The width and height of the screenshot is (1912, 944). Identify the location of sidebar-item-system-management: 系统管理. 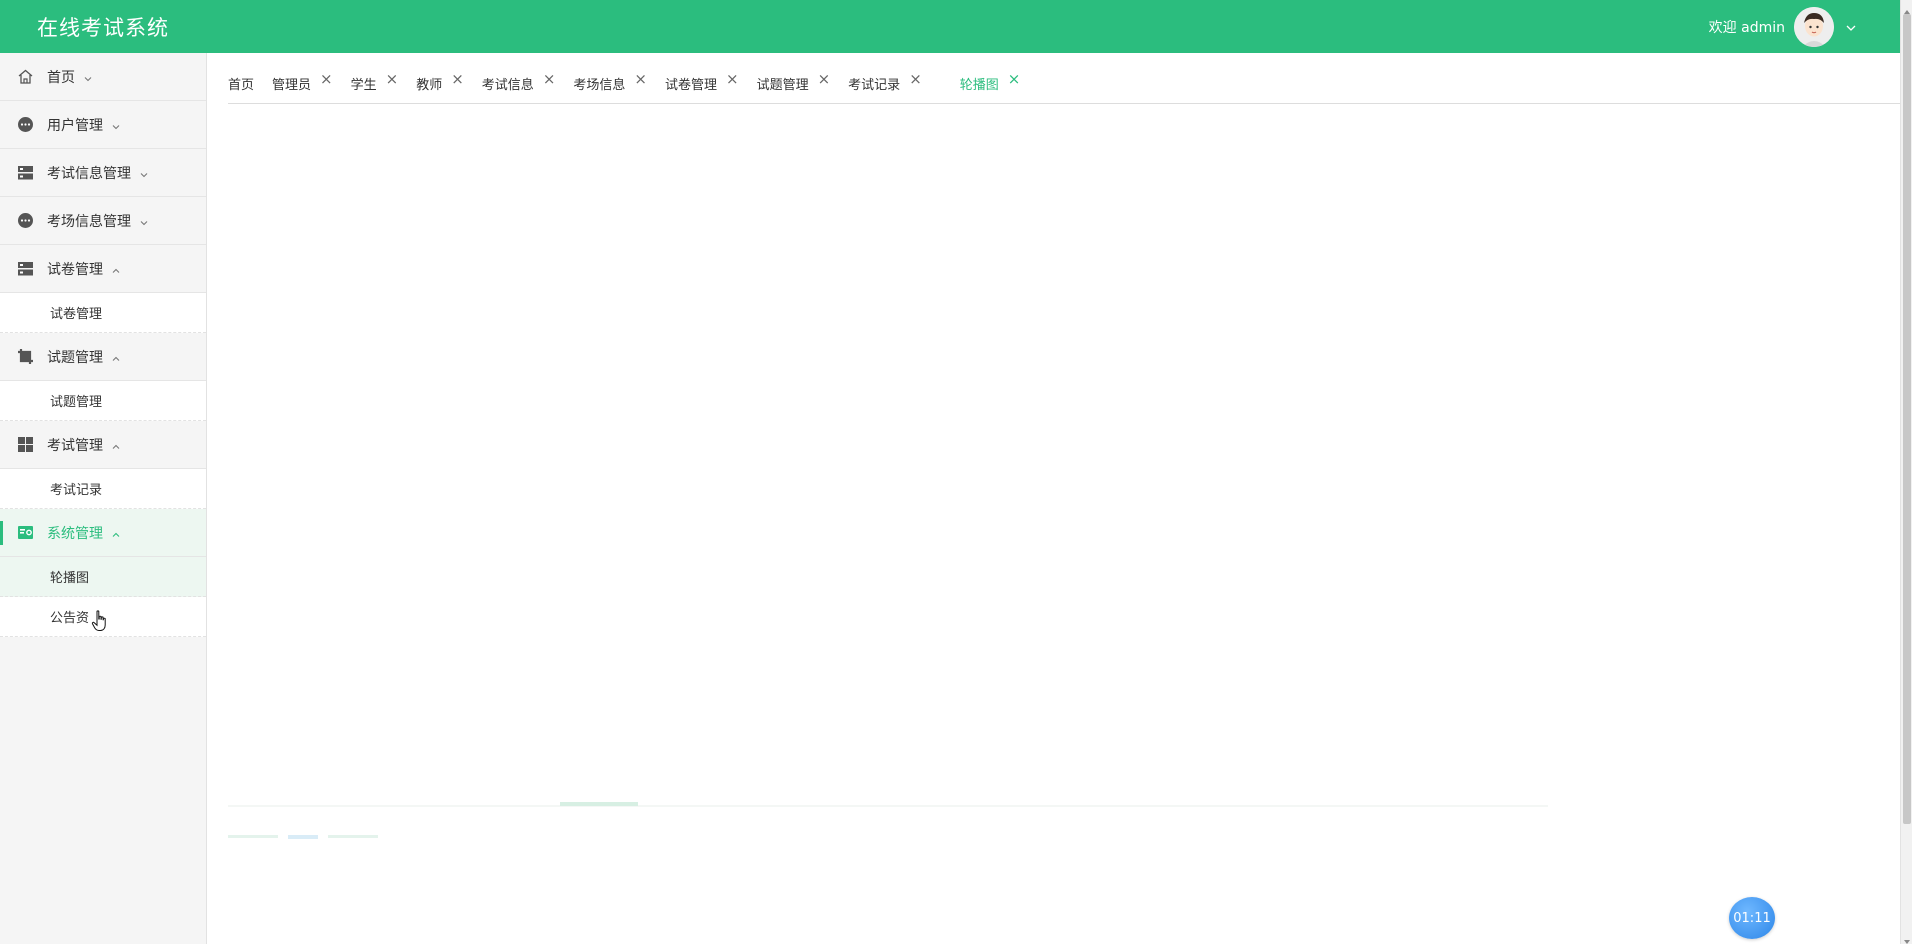
(103, 533).